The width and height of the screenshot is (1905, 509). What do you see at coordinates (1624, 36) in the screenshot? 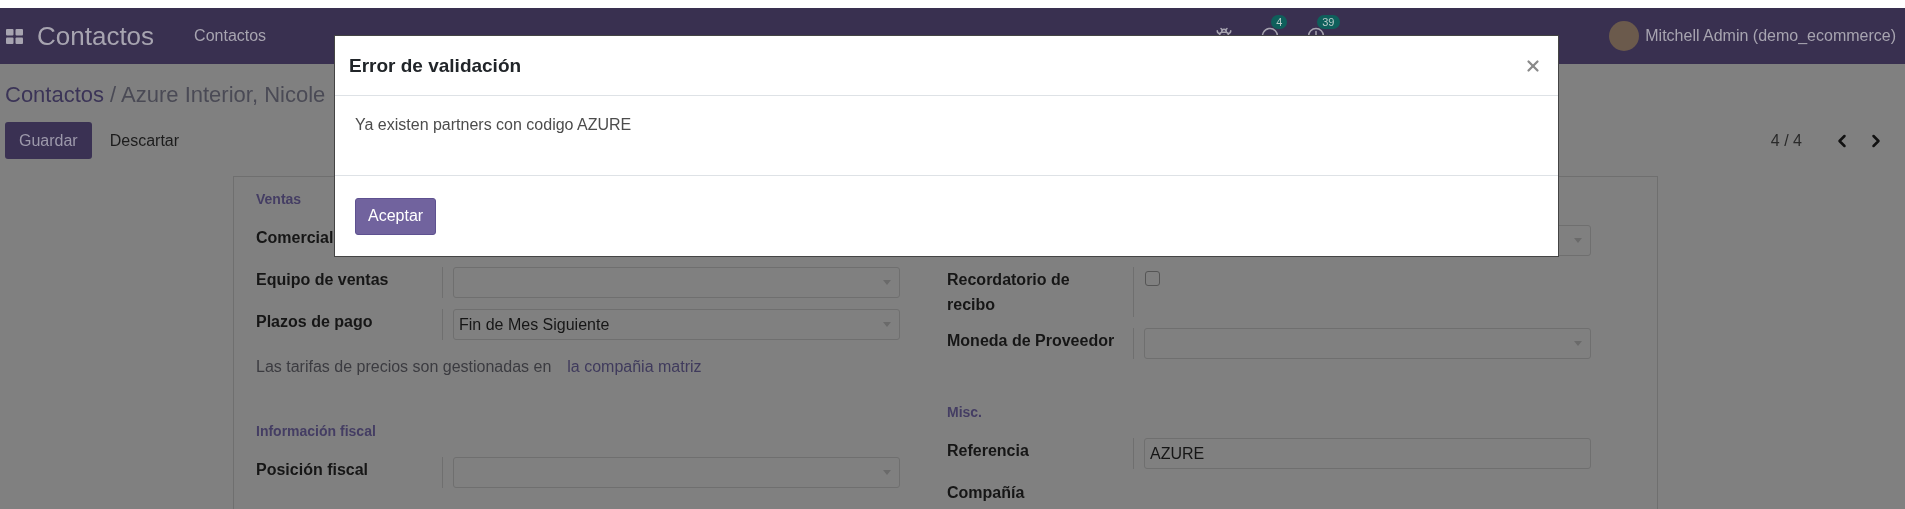
I see `avatar` at bounding box center [1624, 36].